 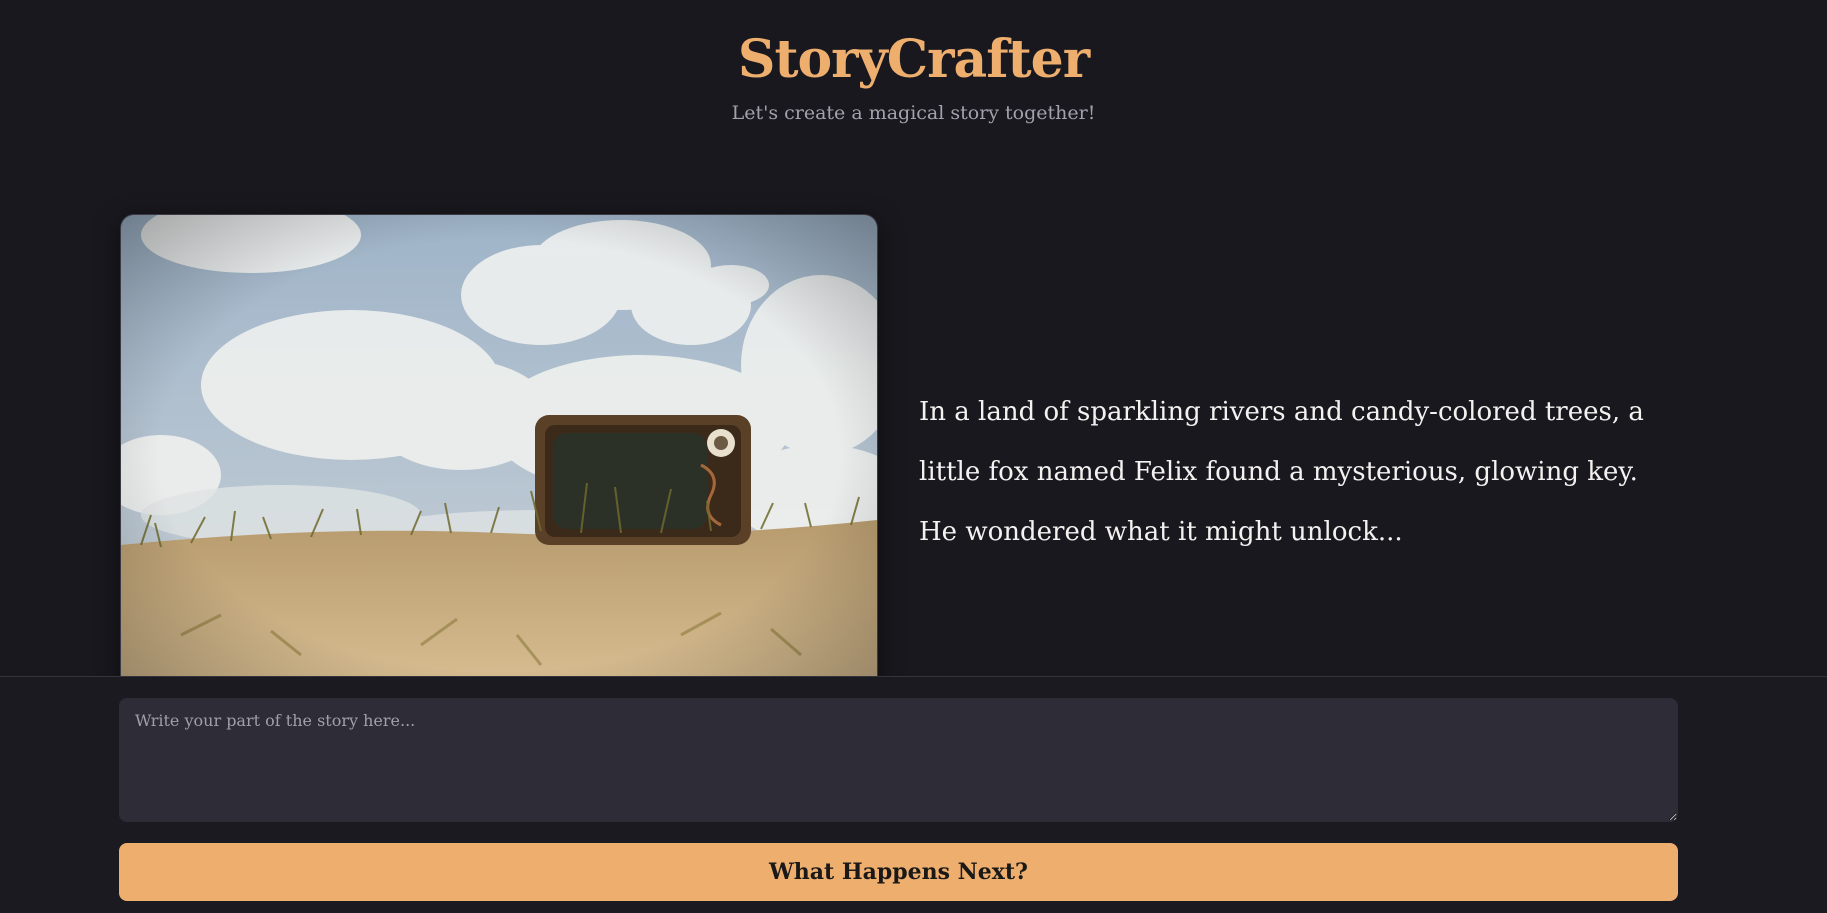 What do you see at coordinates (913, 113) in the screenshot?
I see `app-subtitle: Let's create a magical story together!` at bounding box center [913, 113].